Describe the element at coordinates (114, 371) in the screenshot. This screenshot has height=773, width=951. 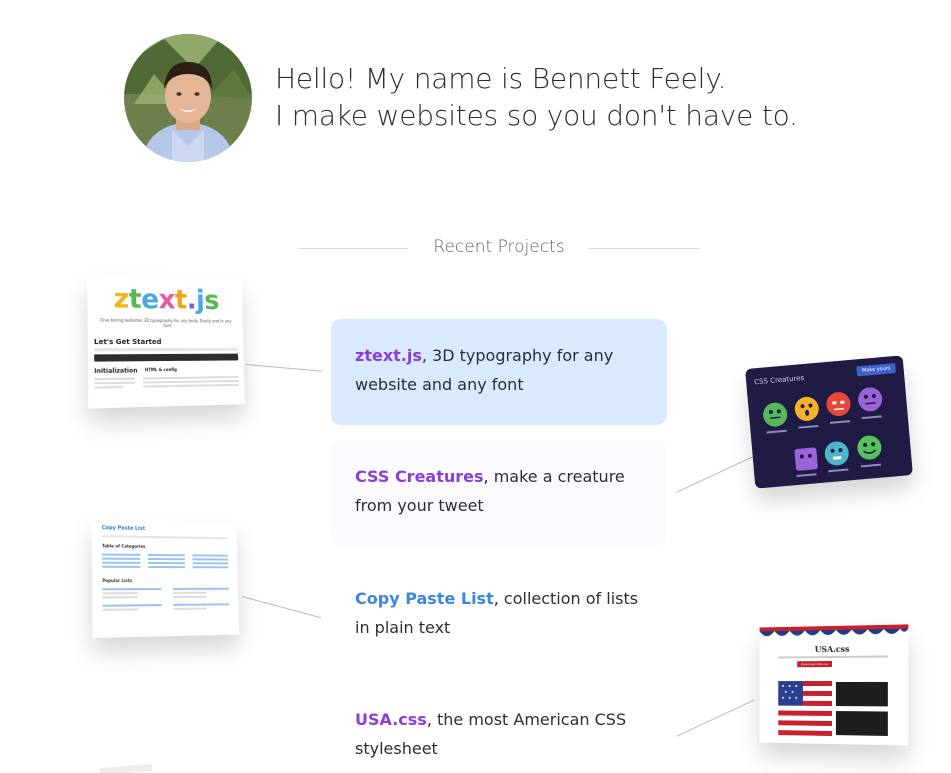
I see `ztext-subheading: Initialization` at that location.